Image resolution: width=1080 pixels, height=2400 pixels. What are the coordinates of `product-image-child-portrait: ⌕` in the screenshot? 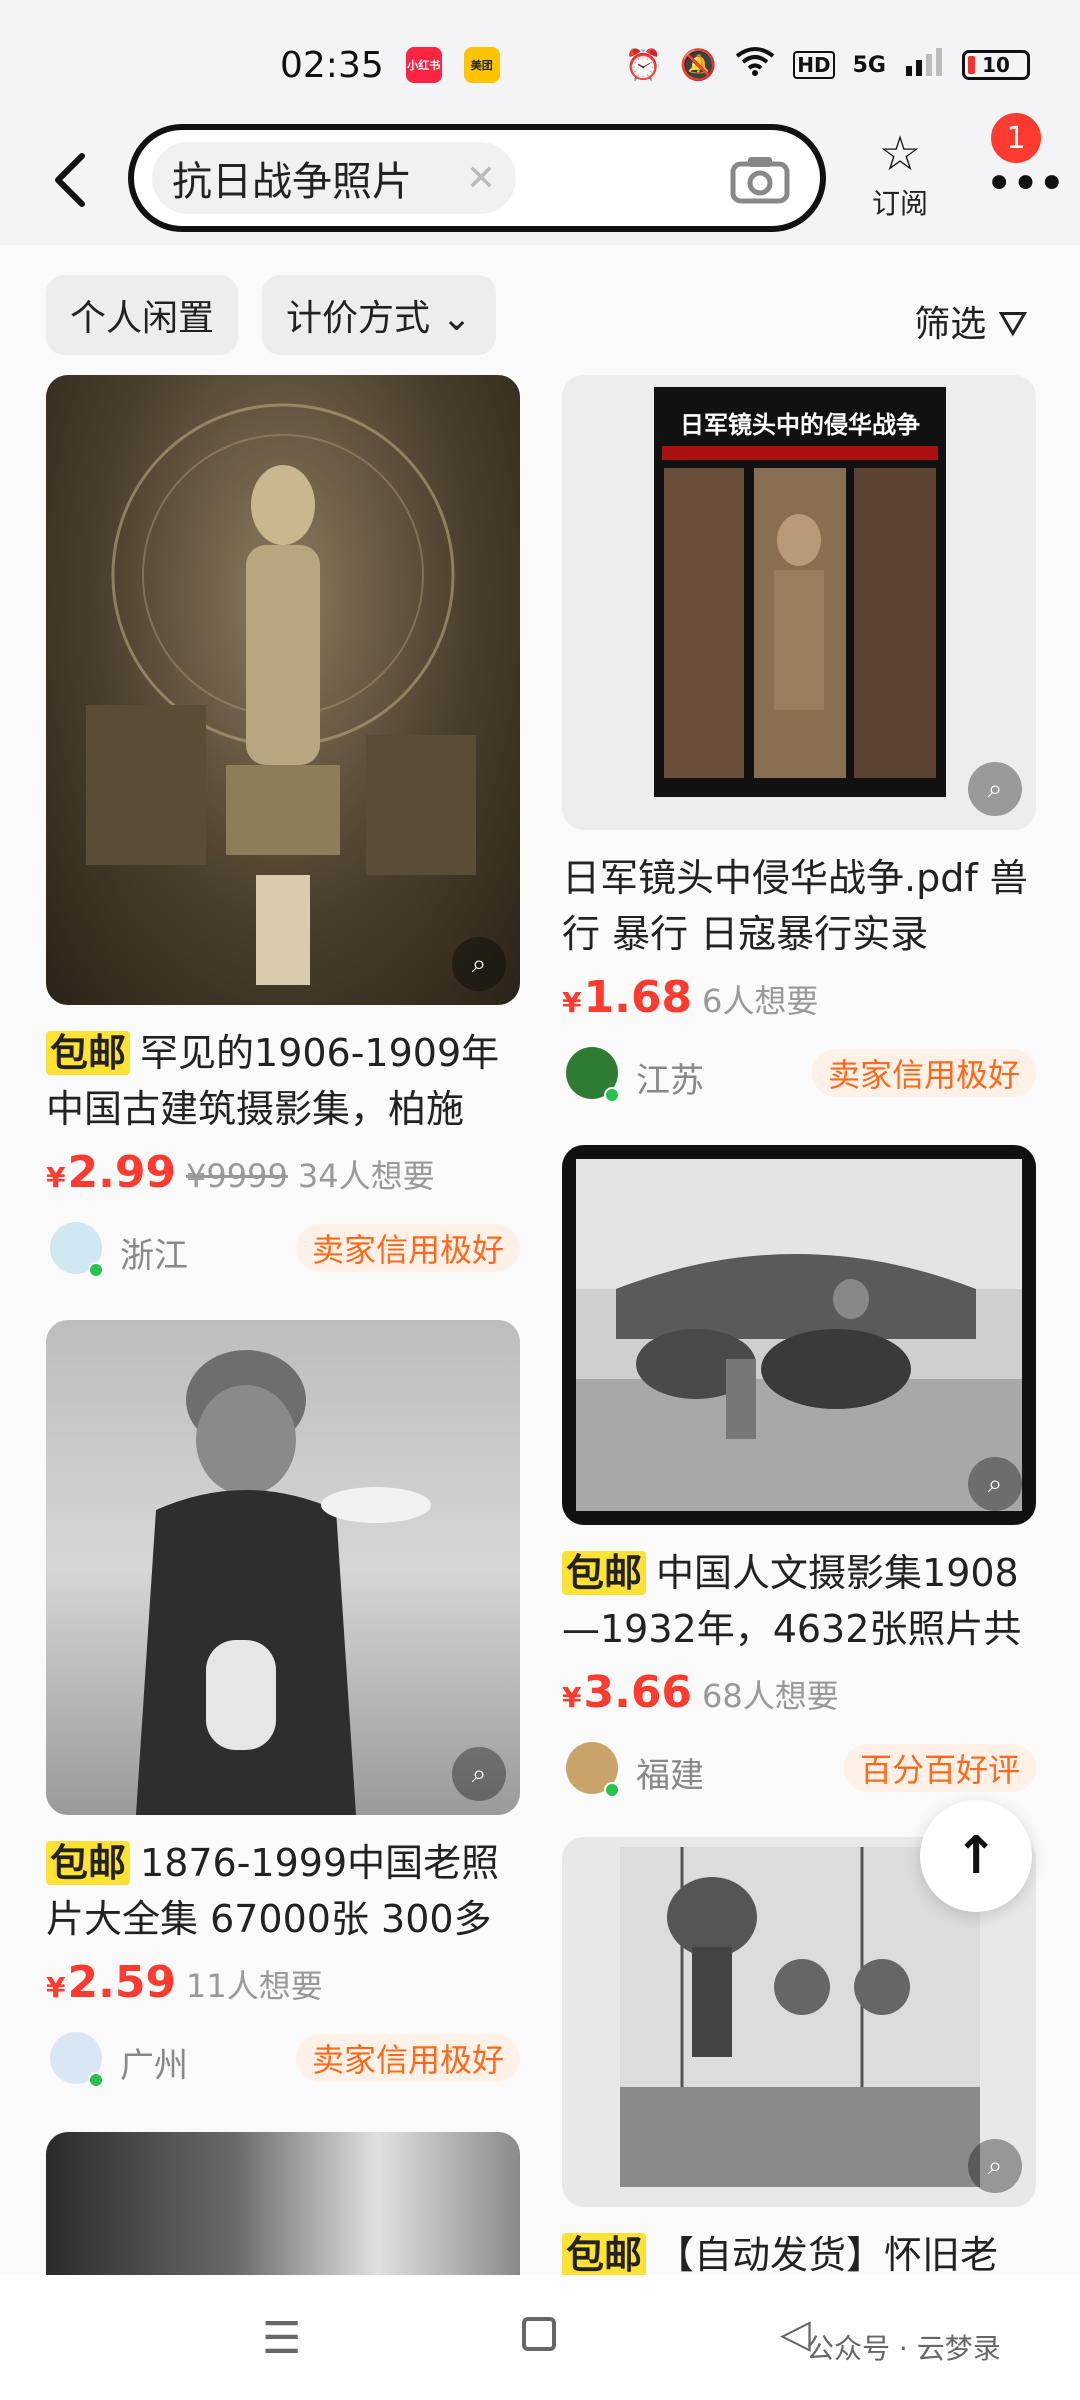 It's located at (283, 1567).